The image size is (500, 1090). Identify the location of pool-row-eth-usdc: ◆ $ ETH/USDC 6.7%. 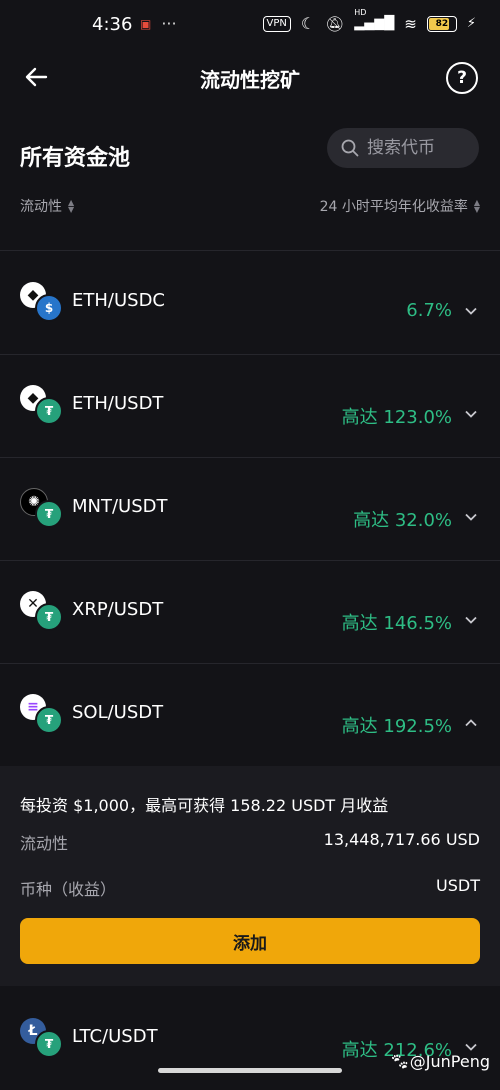
(250, 303).